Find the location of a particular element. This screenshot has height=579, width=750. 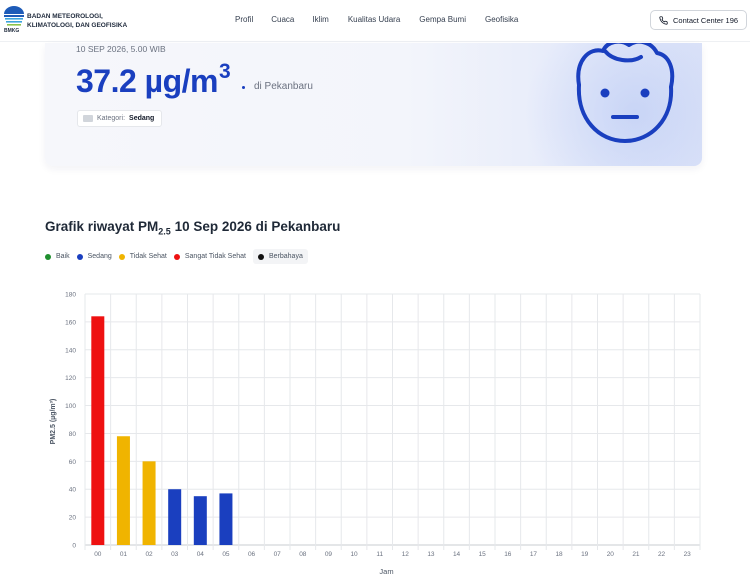

x-tick-label: 00 is located at coordinates (98, 554).